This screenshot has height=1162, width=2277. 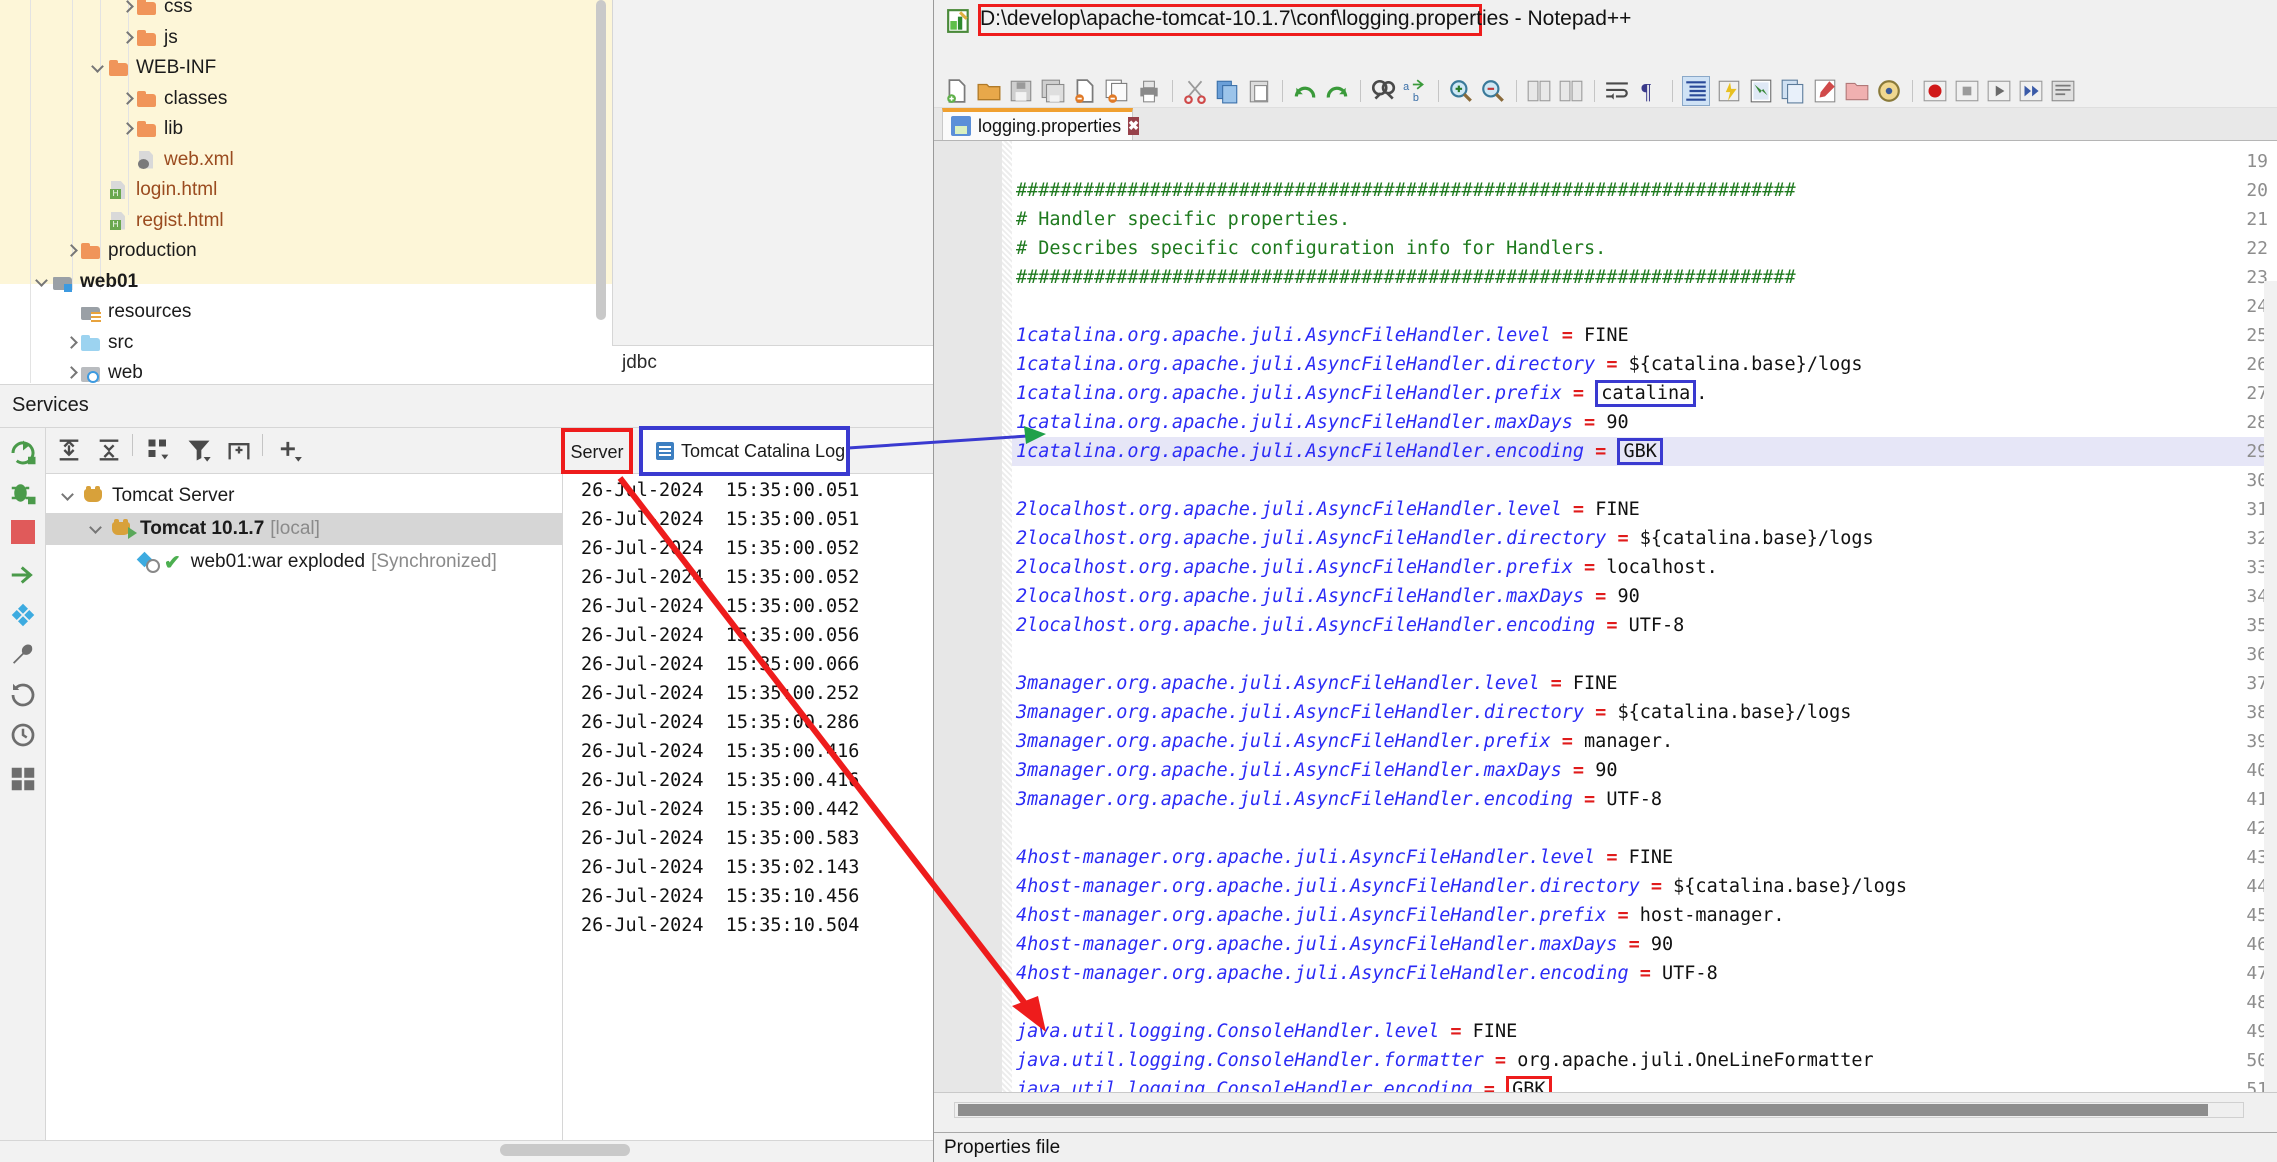 What do you see at coordinates (773, 364) in the screenshot?
I see `editor-tab-jdbc` at bounding box center [773, 364].